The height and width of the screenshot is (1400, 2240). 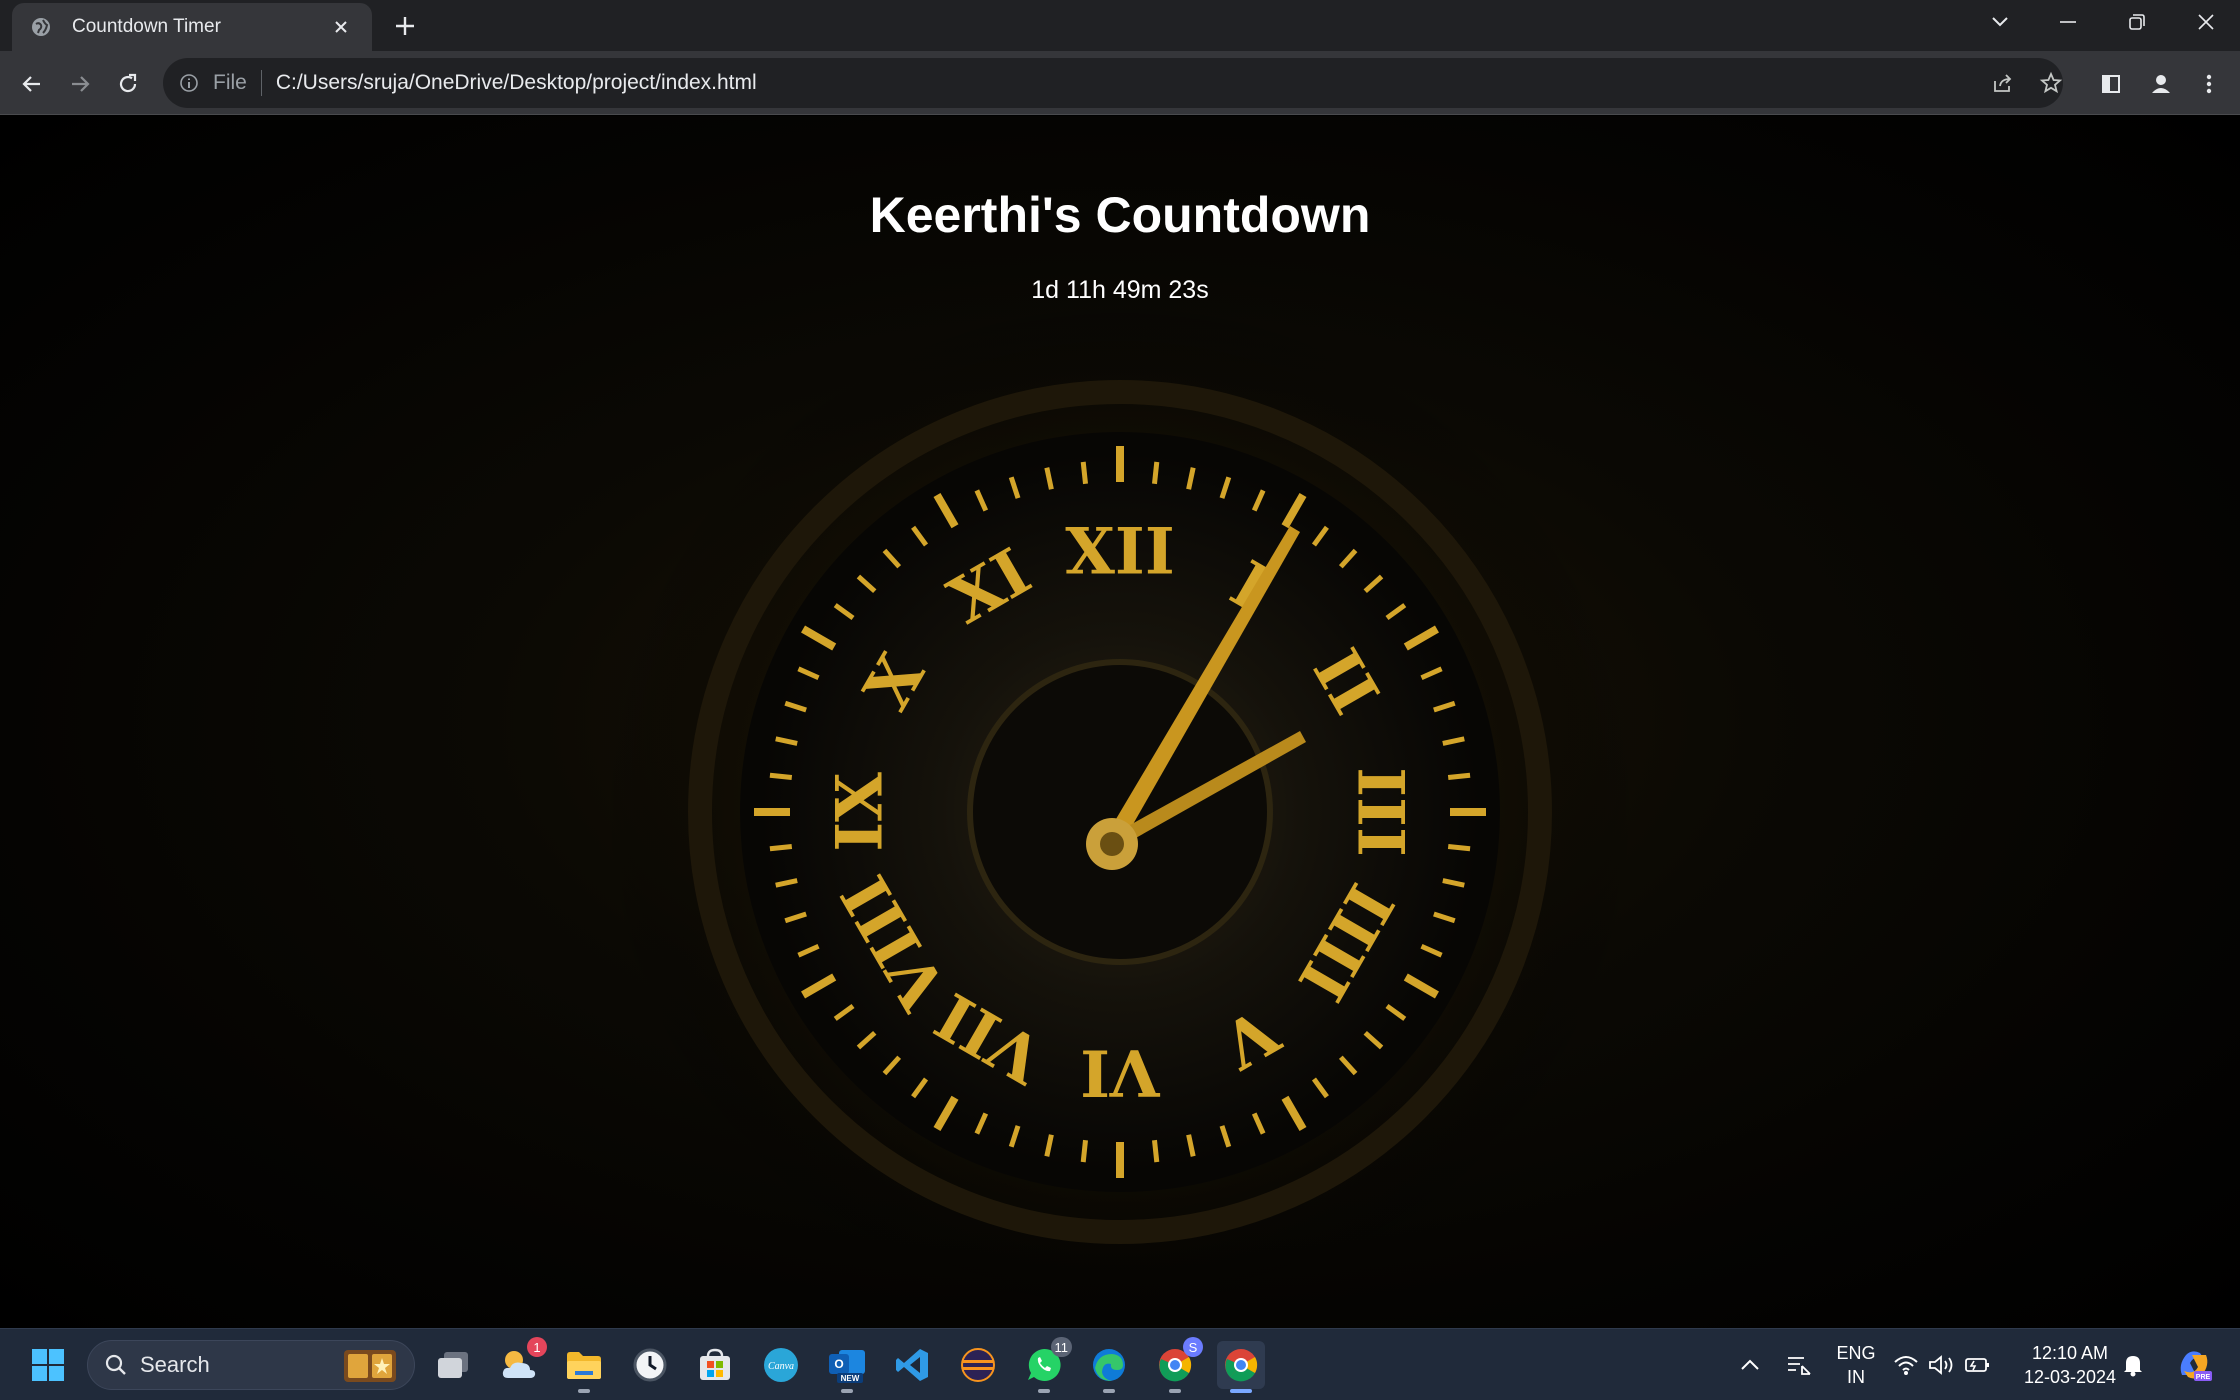 I want to click on whatsapp-icon: 11, so click(x=1046, y=1365).